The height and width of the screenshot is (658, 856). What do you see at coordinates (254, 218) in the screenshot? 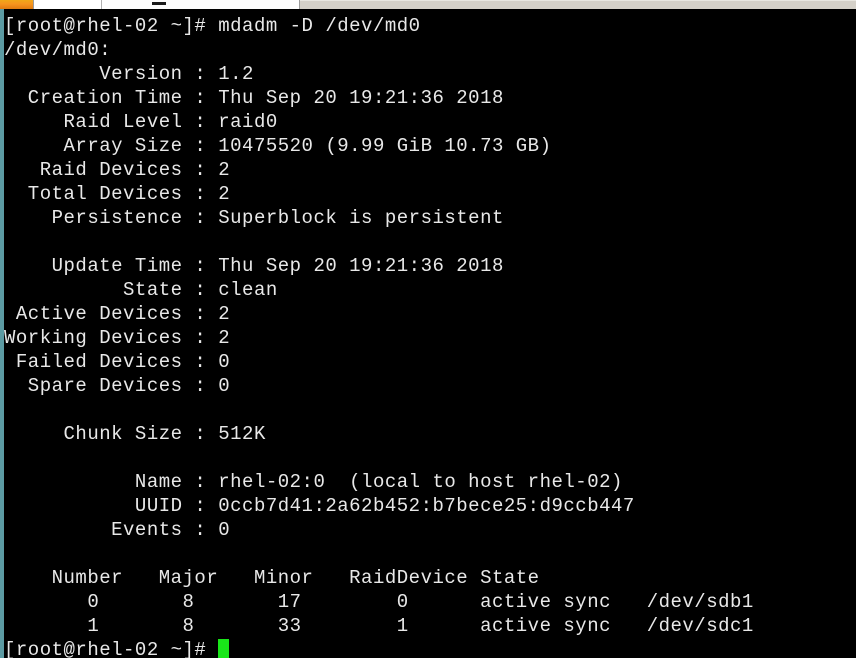
I see `terminal-line-persistence: Persistence : Superblock is persistent` at bounding box center [254, 218].